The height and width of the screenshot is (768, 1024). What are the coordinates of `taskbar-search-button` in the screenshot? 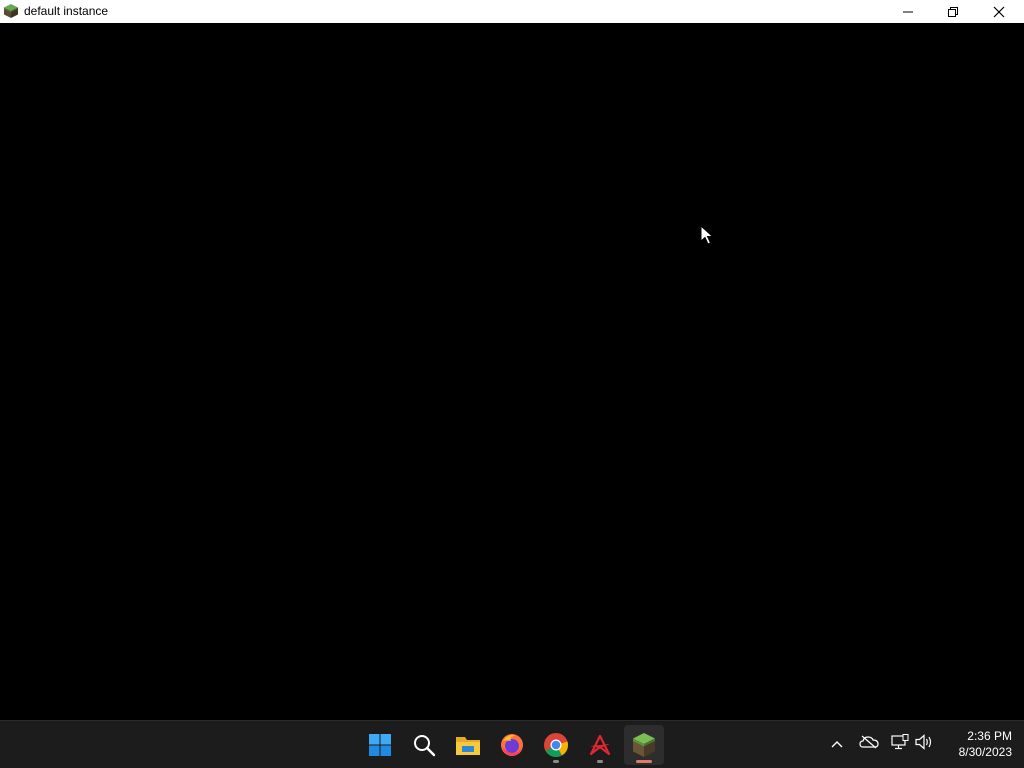 It's located at (424, 745).